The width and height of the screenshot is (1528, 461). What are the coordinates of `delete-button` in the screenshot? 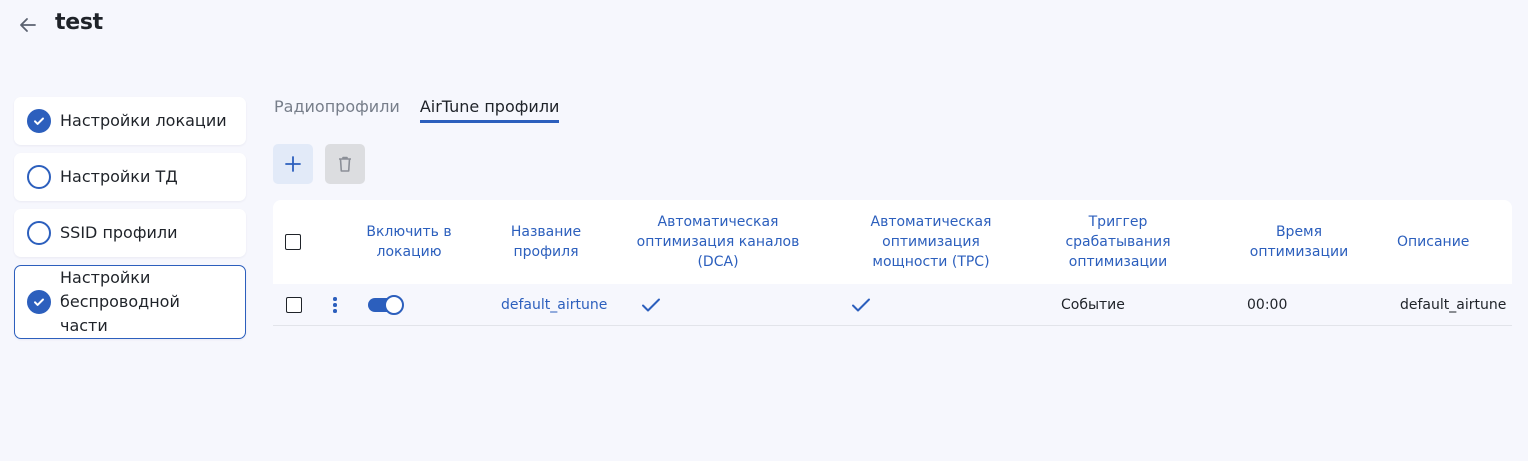 It's located at (345, 164).